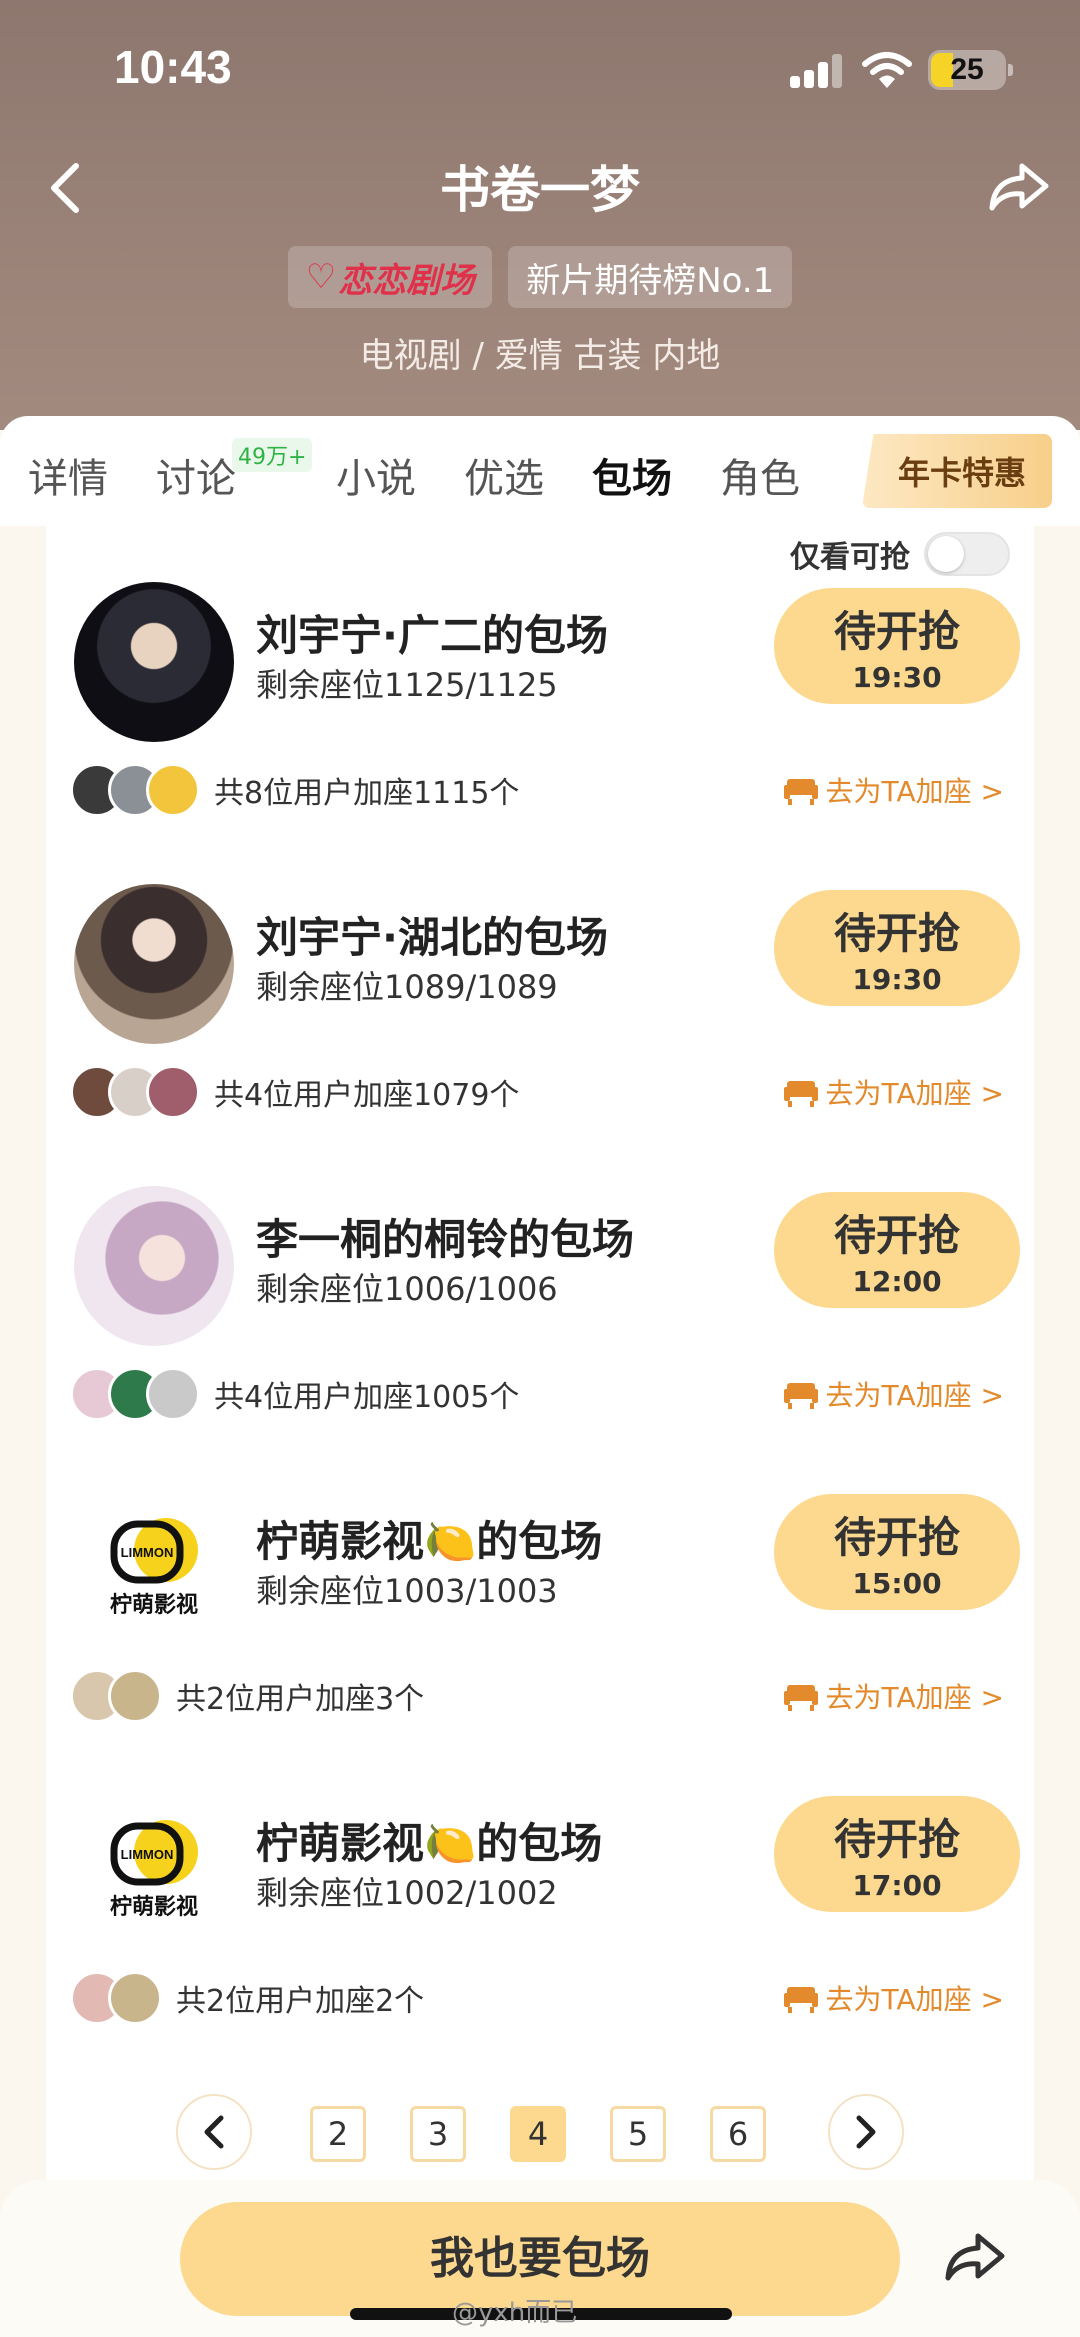 The width and height of the screenshot is (1080, 2337). I want to click on grab-time: 17:00, so click(897, 1885).